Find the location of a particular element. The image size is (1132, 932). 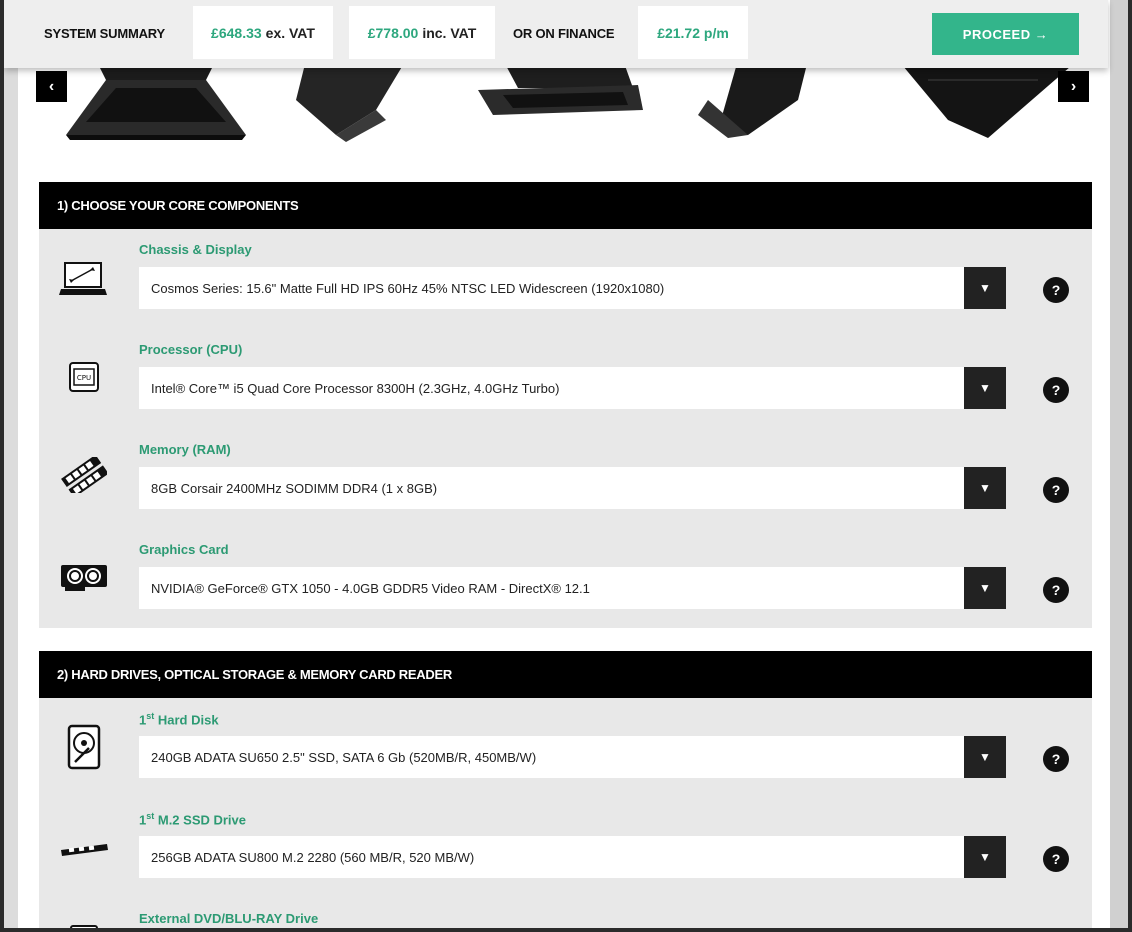

option-title-chassis: Chassis & Display is located at coordinates (195, 249).